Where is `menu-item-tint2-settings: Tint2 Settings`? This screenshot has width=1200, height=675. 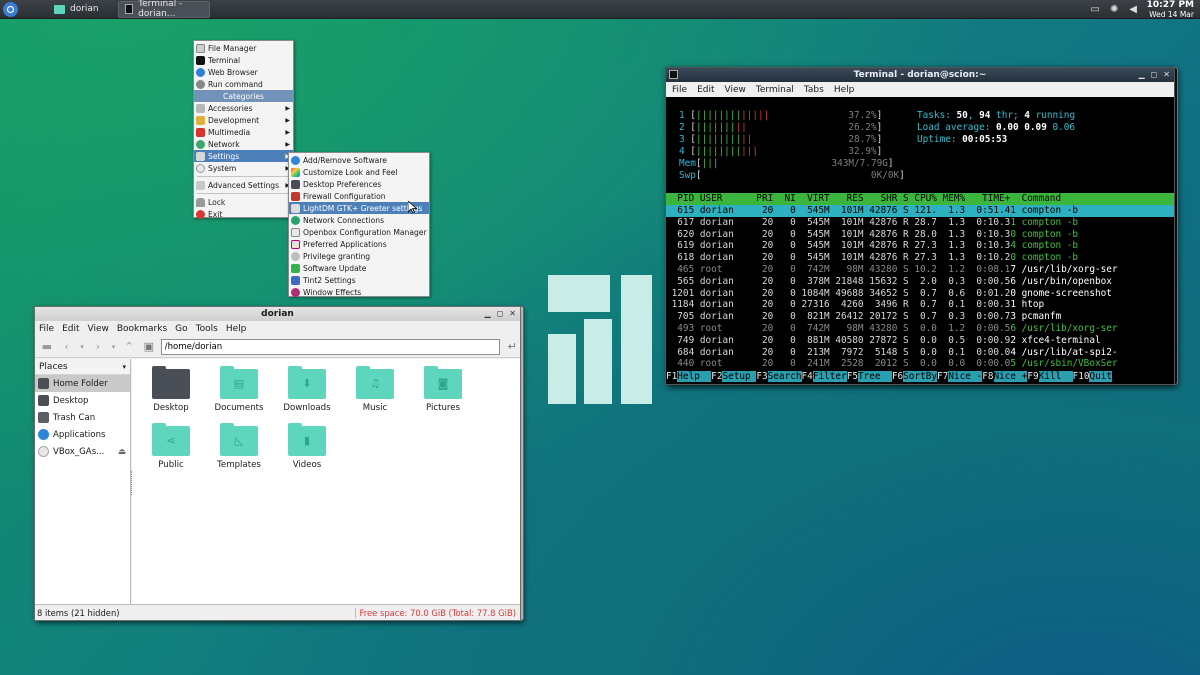 menu-item-tint2-settings: Tint2 Settings is located at coordinates (359, 280).